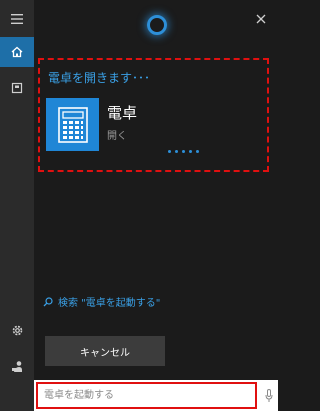 This screenshot has width=320, height=411. I want to click on home-icon, so click(17, 52).